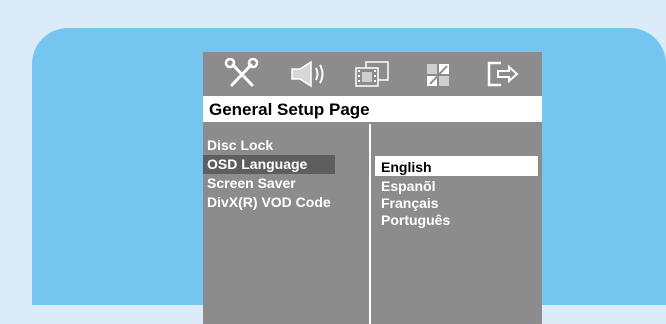 The height and width of the screenshot is (324, 666). I want to click on option-english: English, so click(456, 166).